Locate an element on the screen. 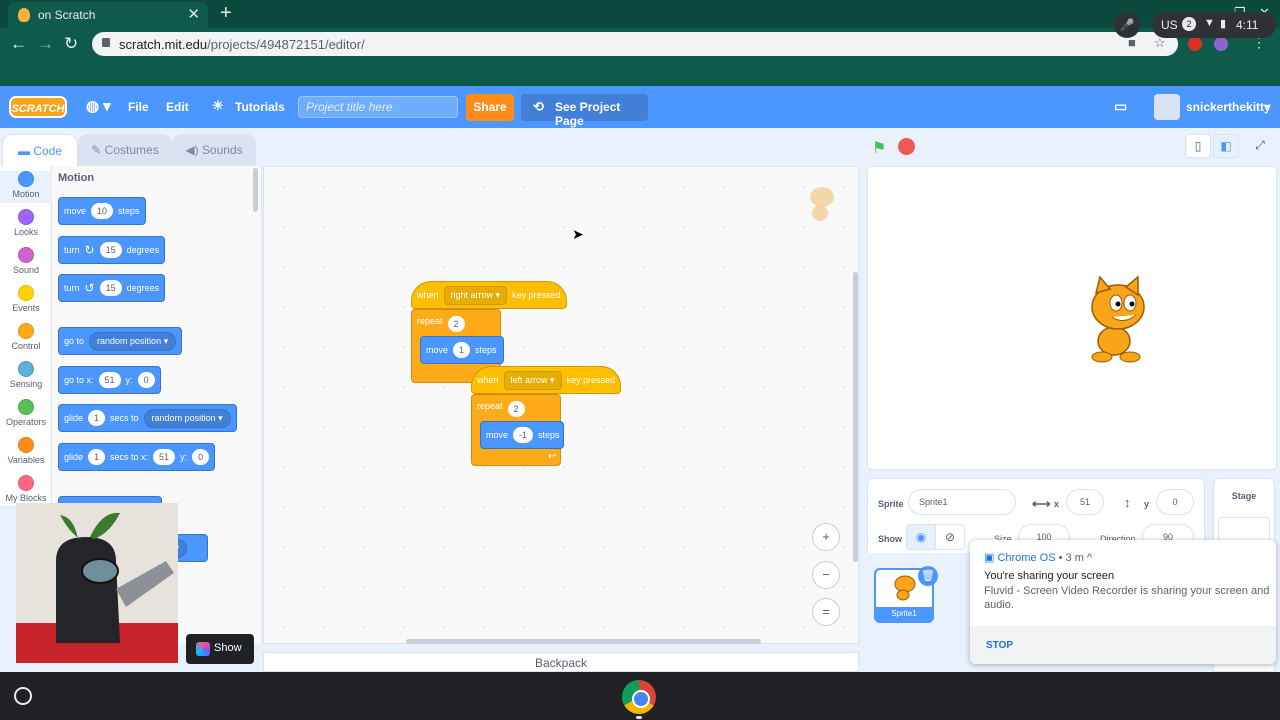  file-menu: File is located at coordinates (138, 107).